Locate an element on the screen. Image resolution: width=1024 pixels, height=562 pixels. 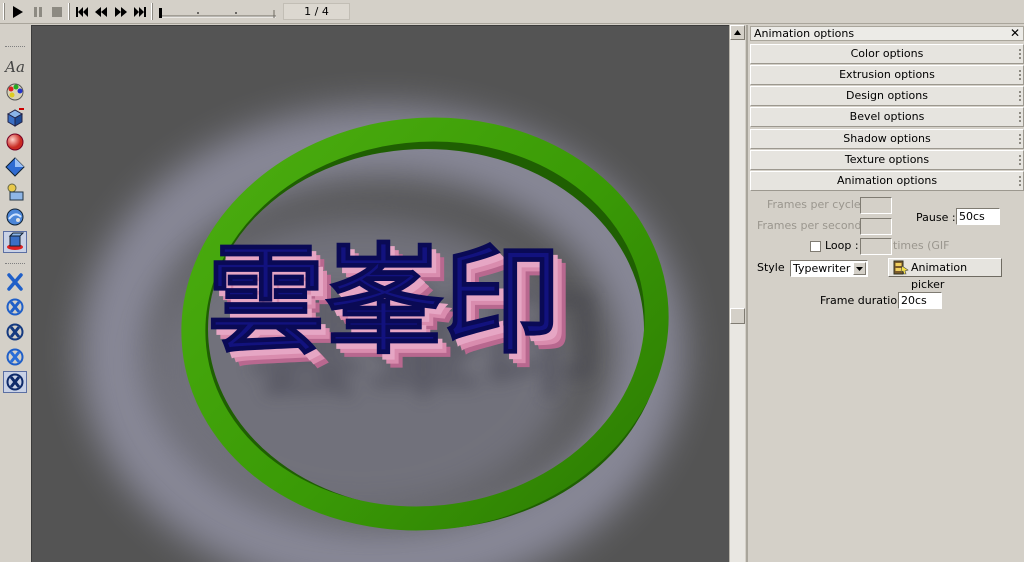
style-select: Typewriter is located at coordinates (829, 268).